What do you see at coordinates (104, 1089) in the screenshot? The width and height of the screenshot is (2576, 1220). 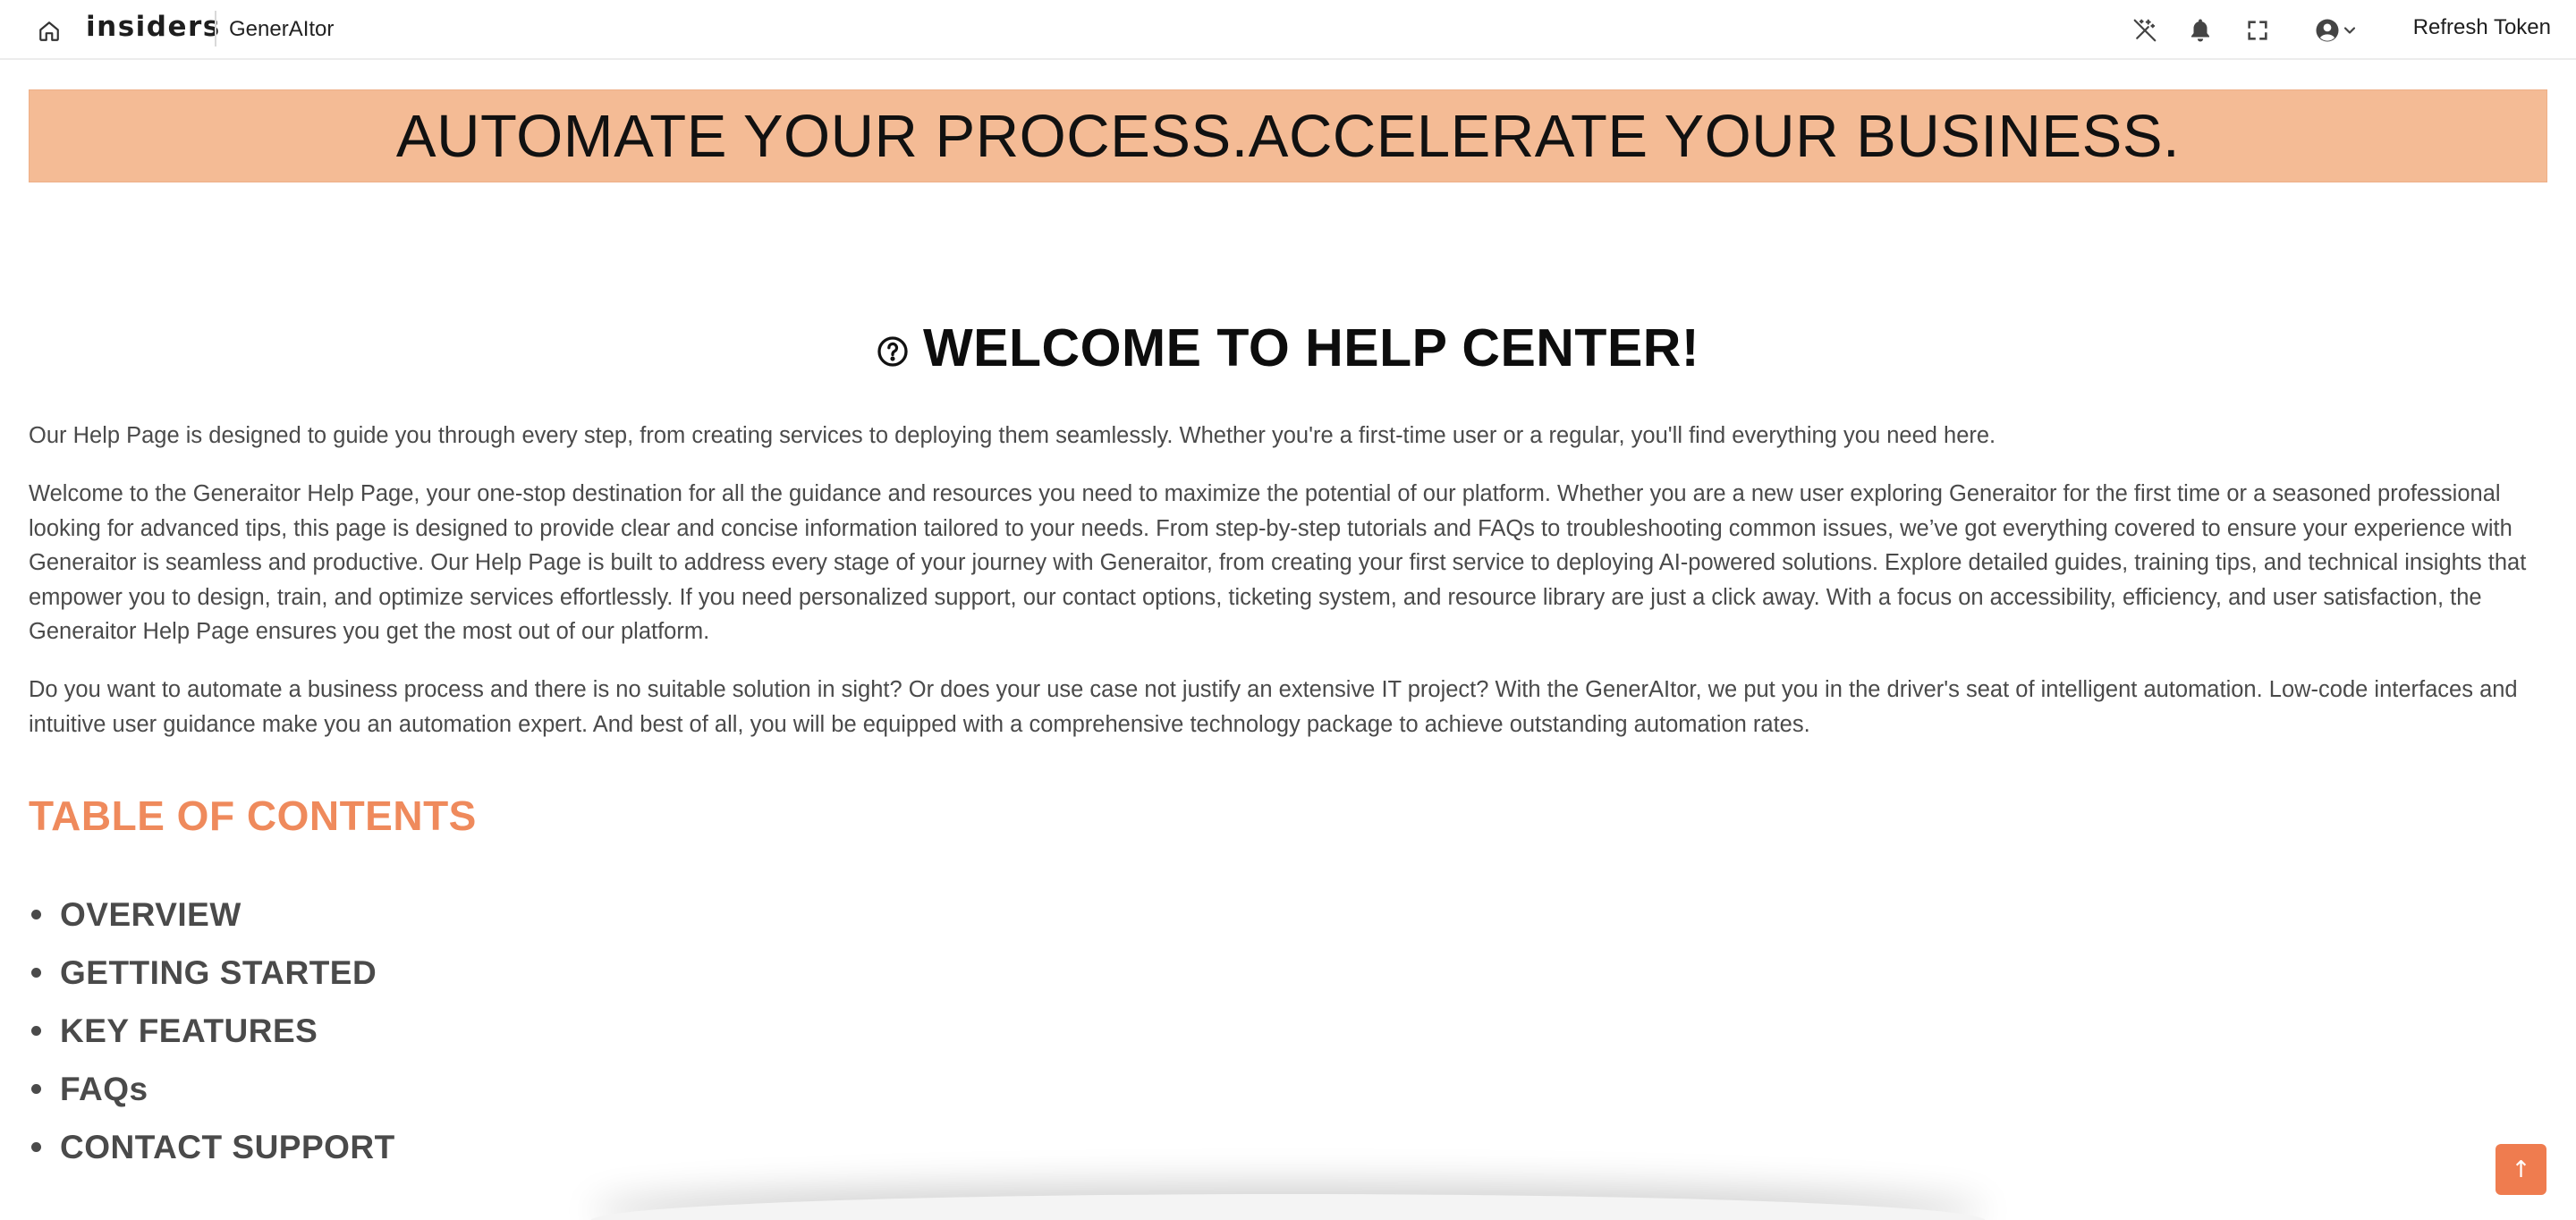 I see `toc-item-label: FAQs` at bounding box center [104, 1089].